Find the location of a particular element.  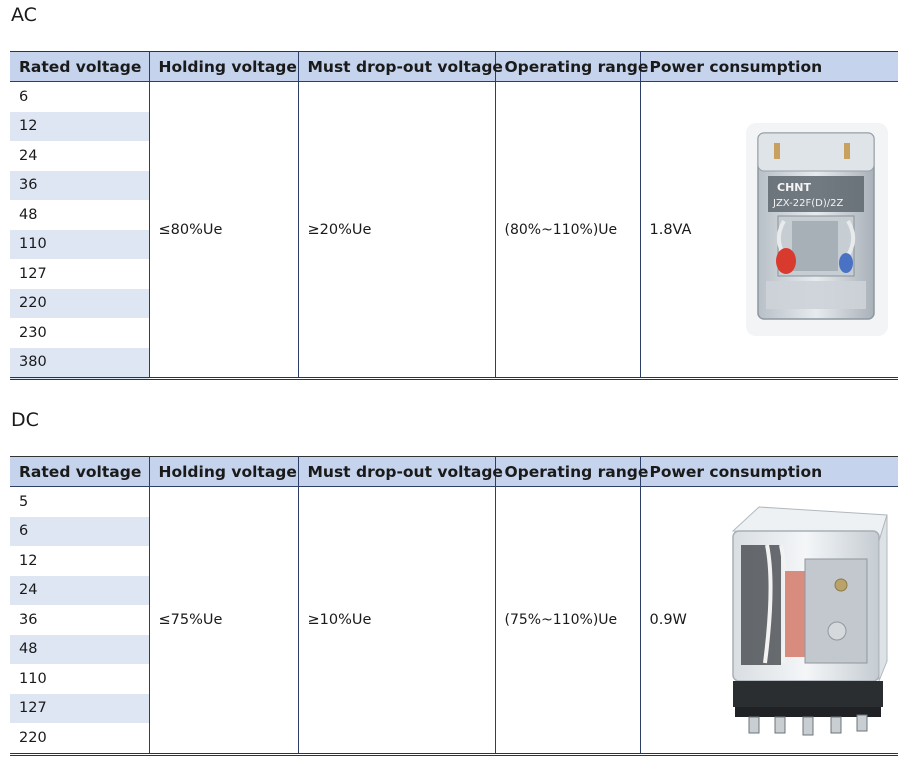

ac-header-holding-voltage: Holding voltage is located at coordinates (223, 66).